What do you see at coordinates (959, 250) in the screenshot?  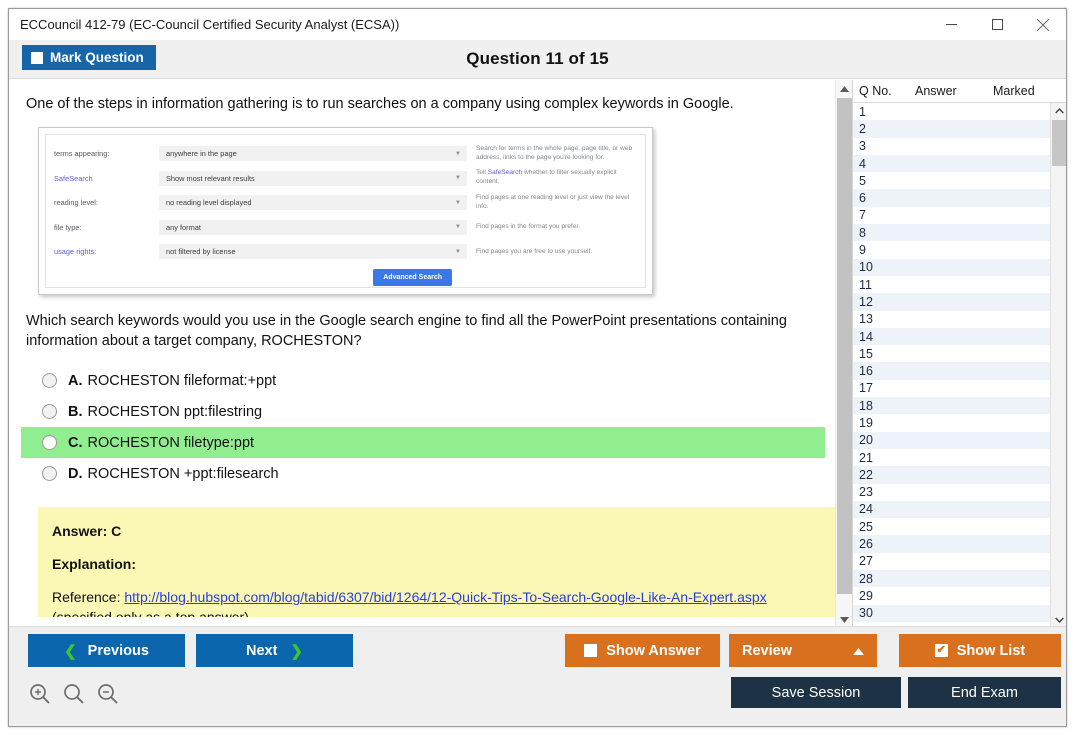 I see `question-list-row: 9` at bounding box center [959, 250].